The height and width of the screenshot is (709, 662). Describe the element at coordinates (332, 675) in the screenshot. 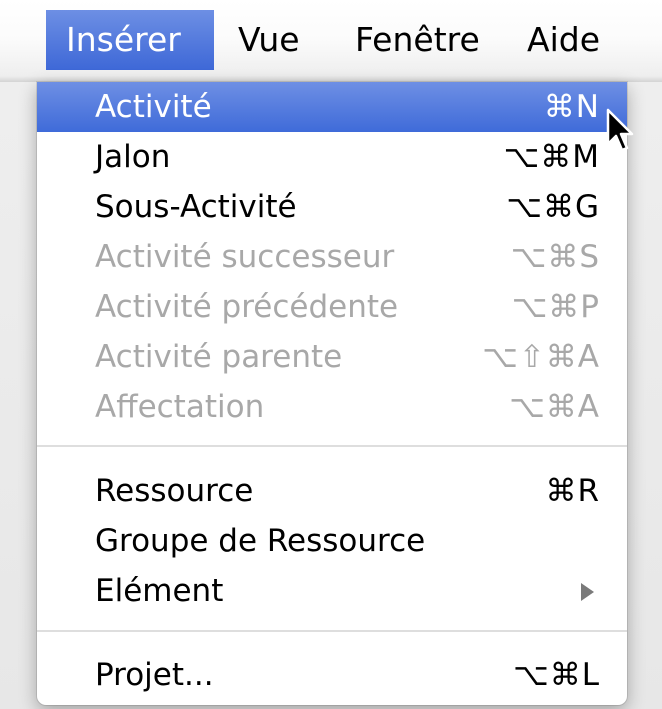

I see `menu-item-projet: Projet... ⌥⌘L` at that location.